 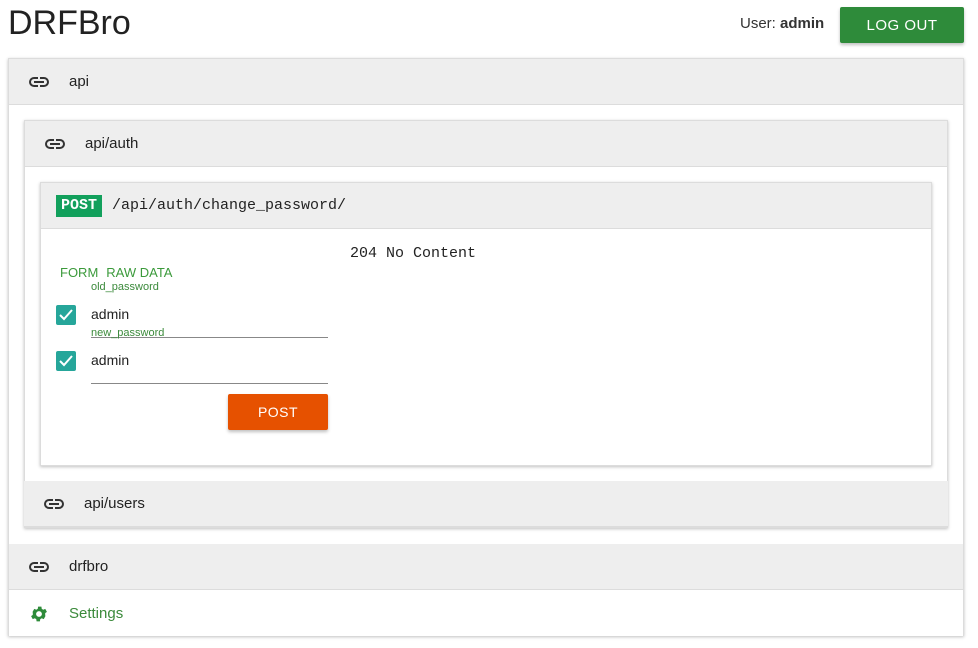 What do you see at coordinates (110, 314) in the screenshot?
I see `old-password-input: admin` at bounding box center [110, 314].